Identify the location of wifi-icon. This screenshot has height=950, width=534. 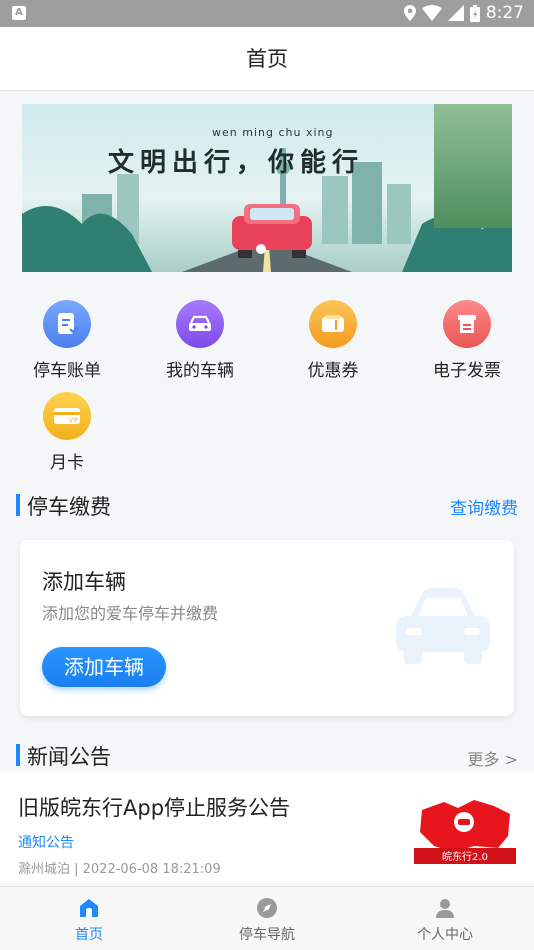
(431, 13).